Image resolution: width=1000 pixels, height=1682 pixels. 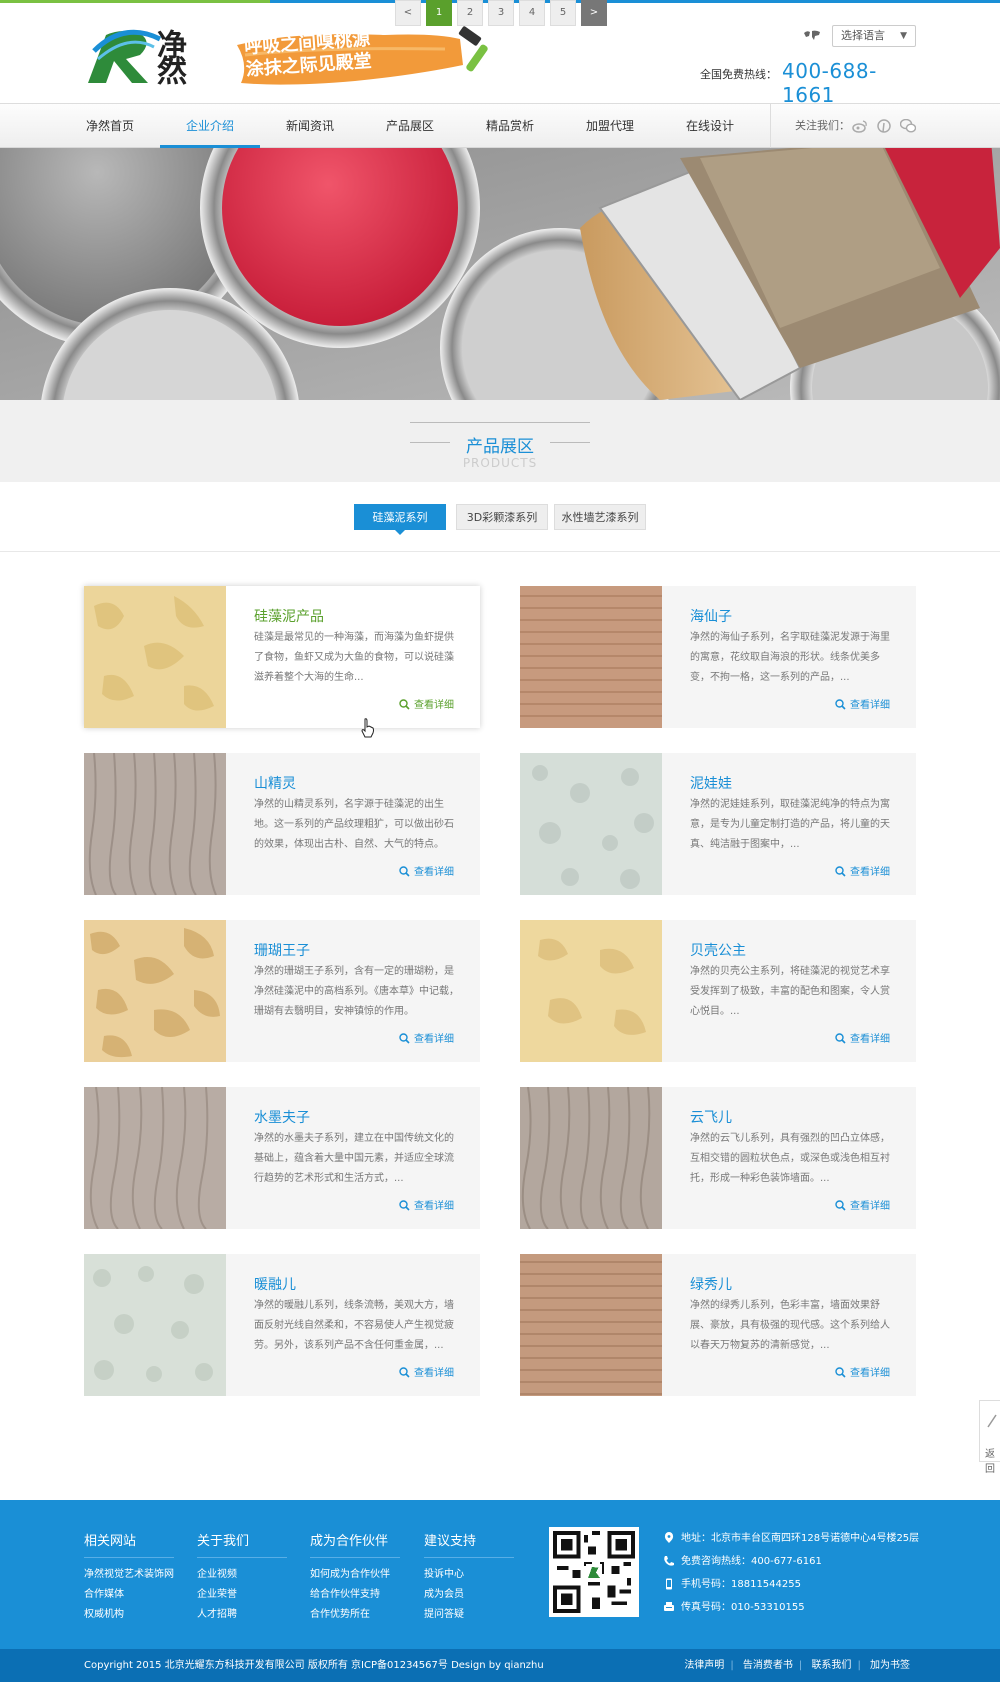 What do you see at coordinates (275, 1284) in the screenshot?
I see `product-name: 暖融儿` at bounding box center [275, 1284].